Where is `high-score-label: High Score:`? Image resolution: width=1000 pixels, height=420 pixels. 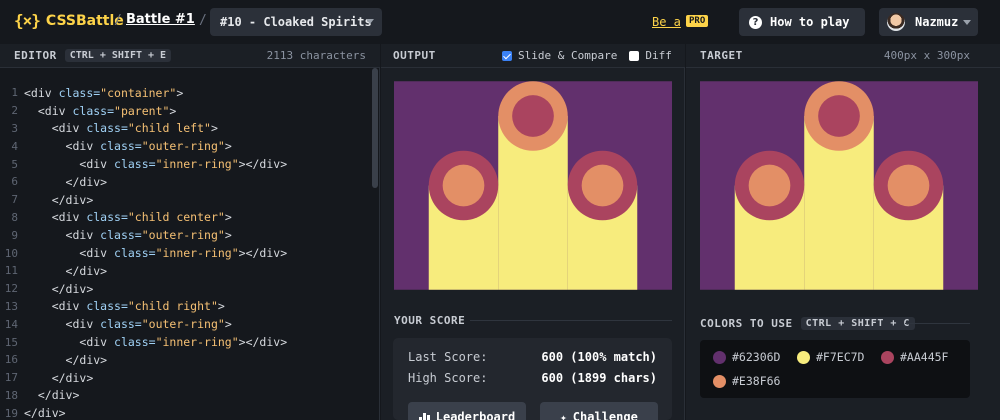 high-score-label: High Score: is located at coordinates (448, 378).